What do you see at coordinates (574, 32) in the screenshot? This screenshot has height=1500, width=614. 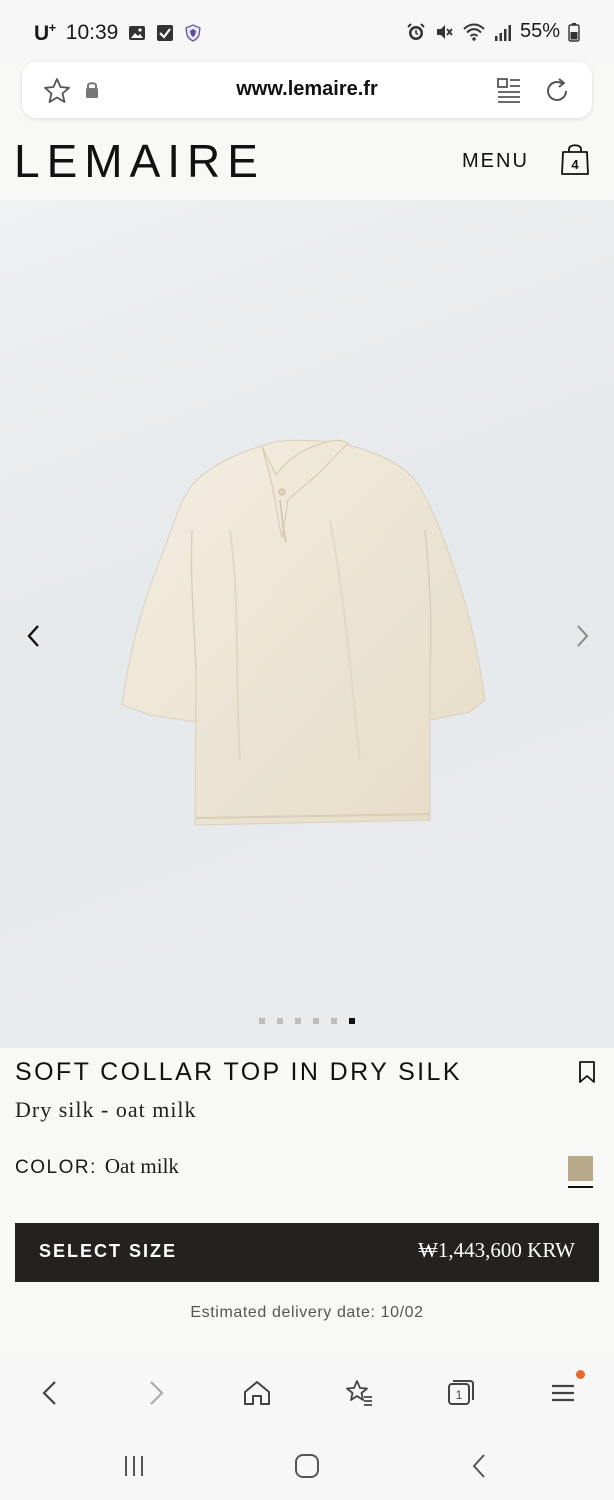 I see `battery-icon` at bounding box center [574, 32].